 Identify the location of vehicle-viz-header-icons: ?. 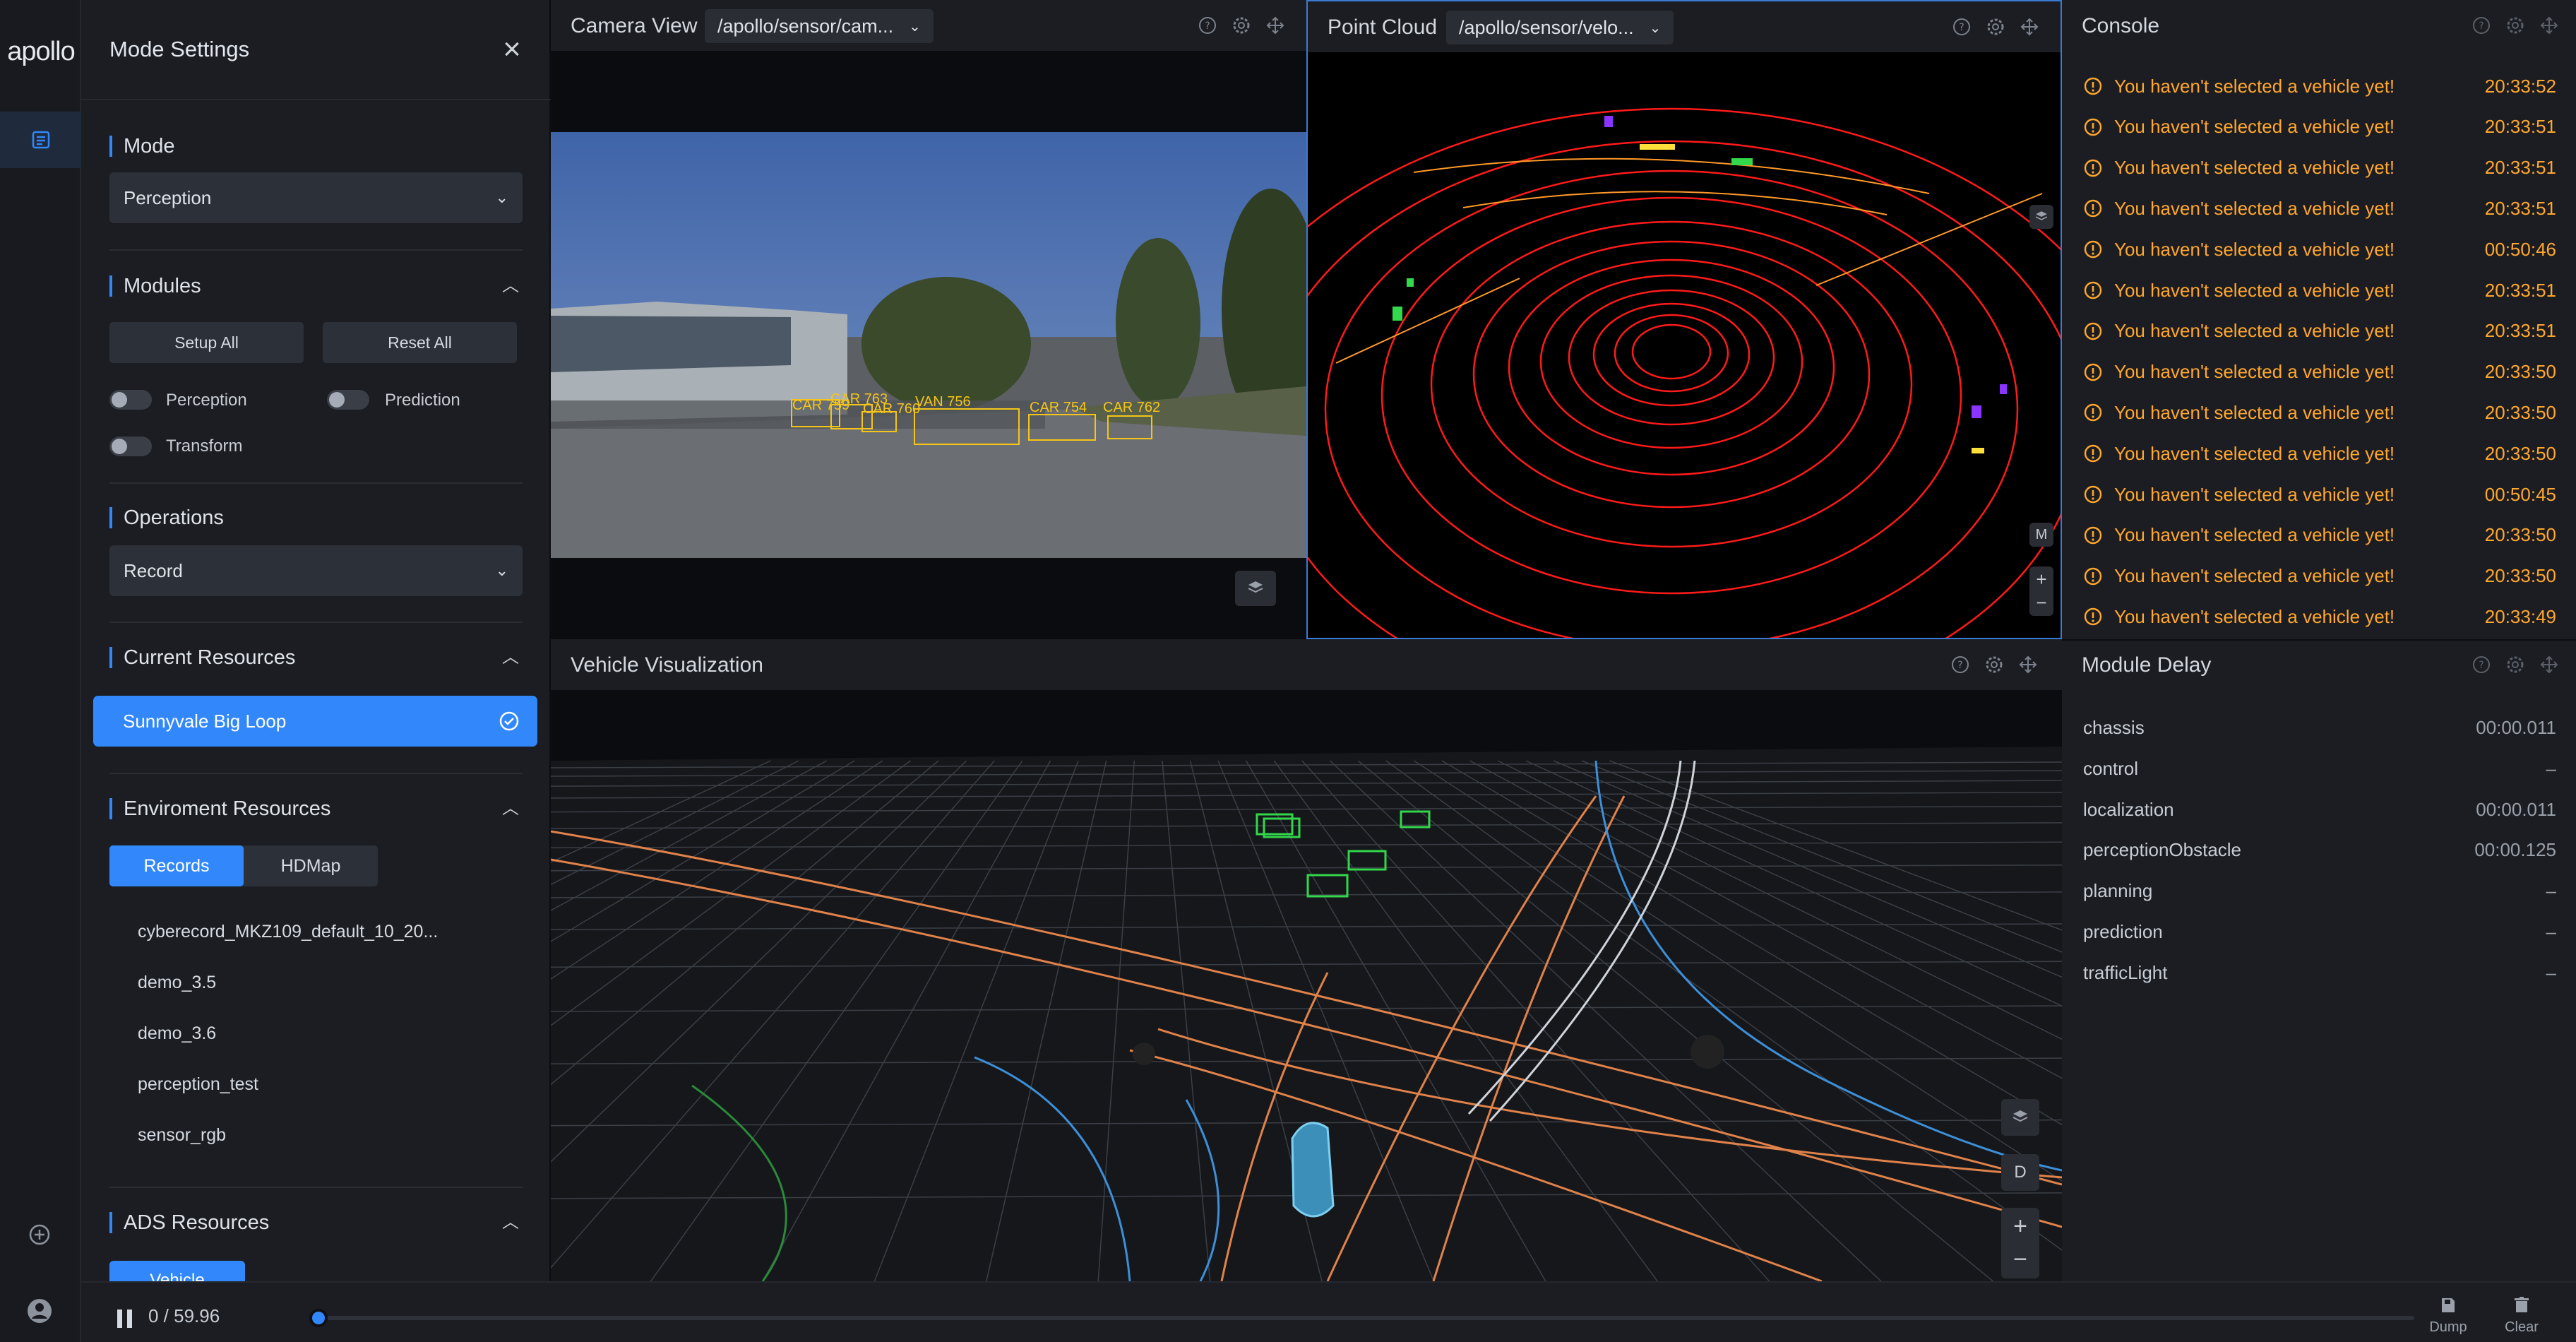
(1994, 665).